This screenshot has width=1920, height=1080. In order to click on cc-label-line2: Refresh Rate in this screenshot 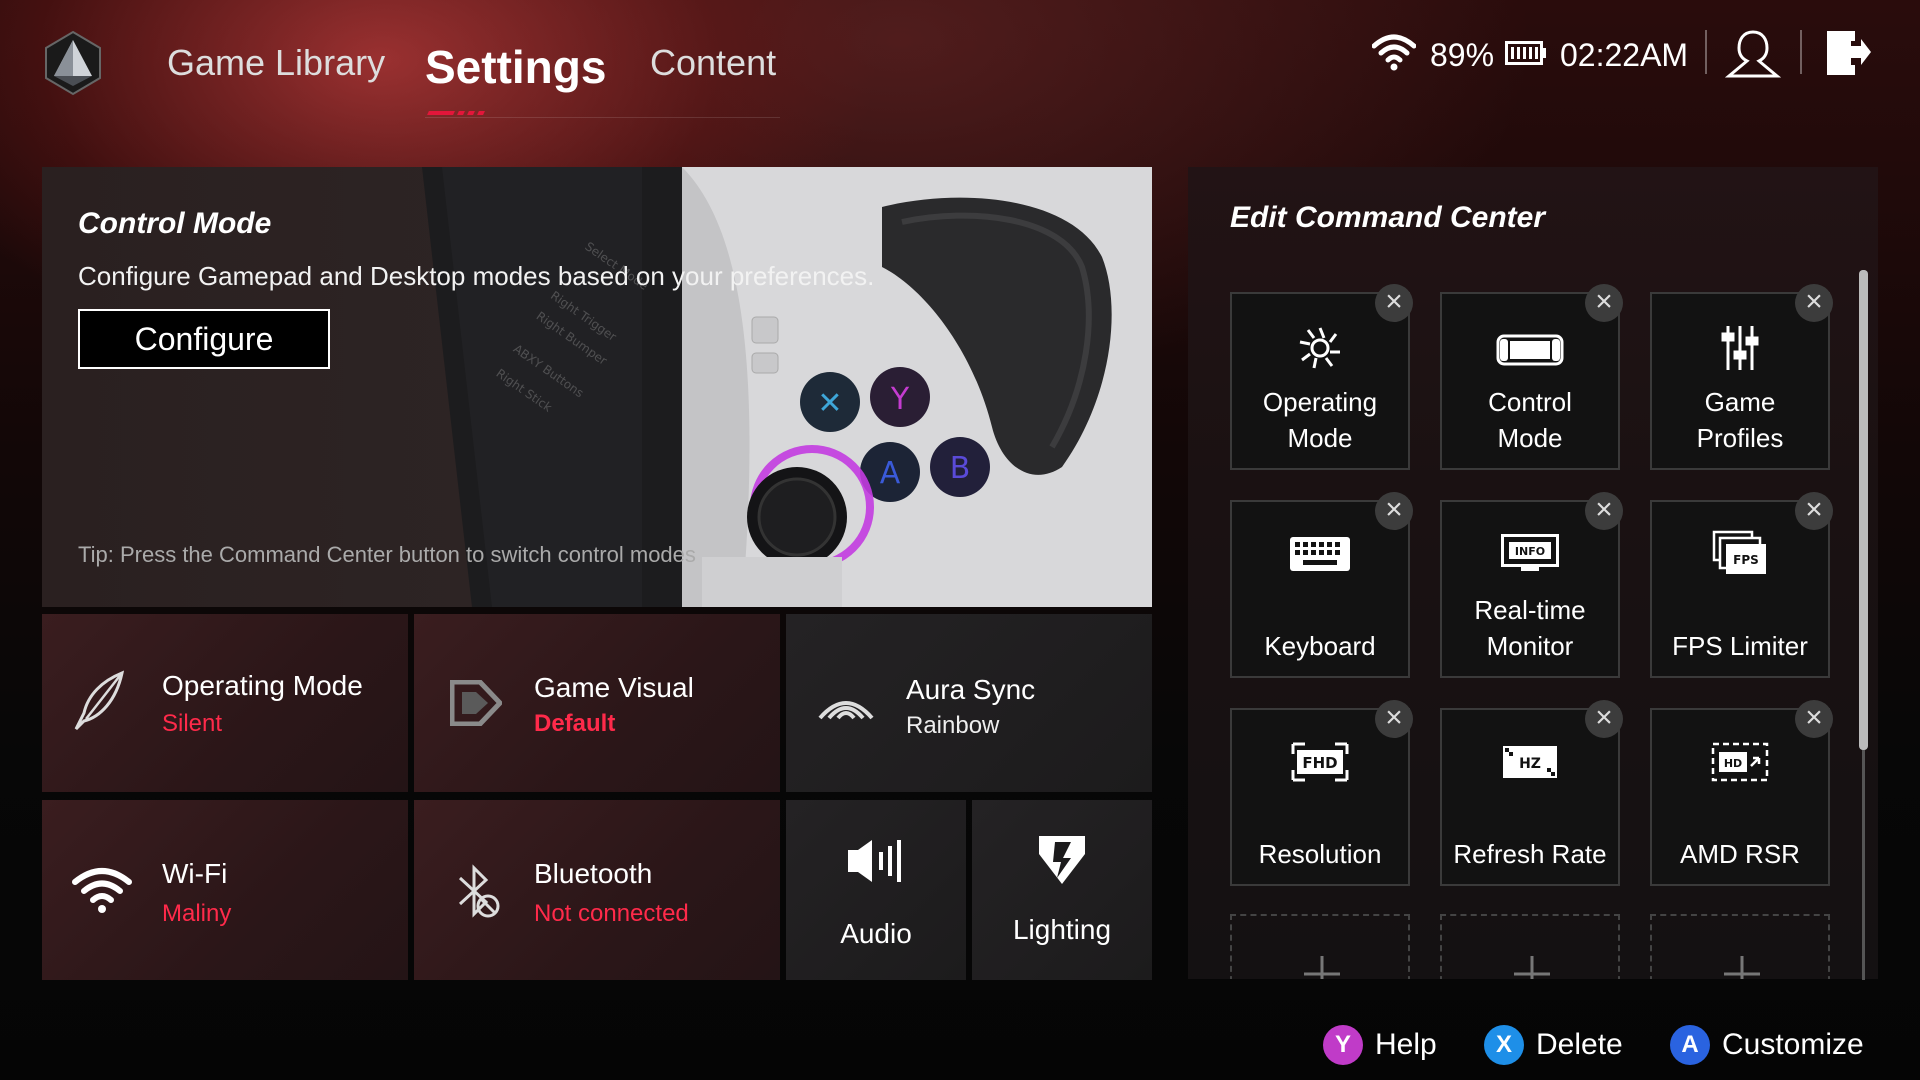, I will do `click(1530, 854)`.